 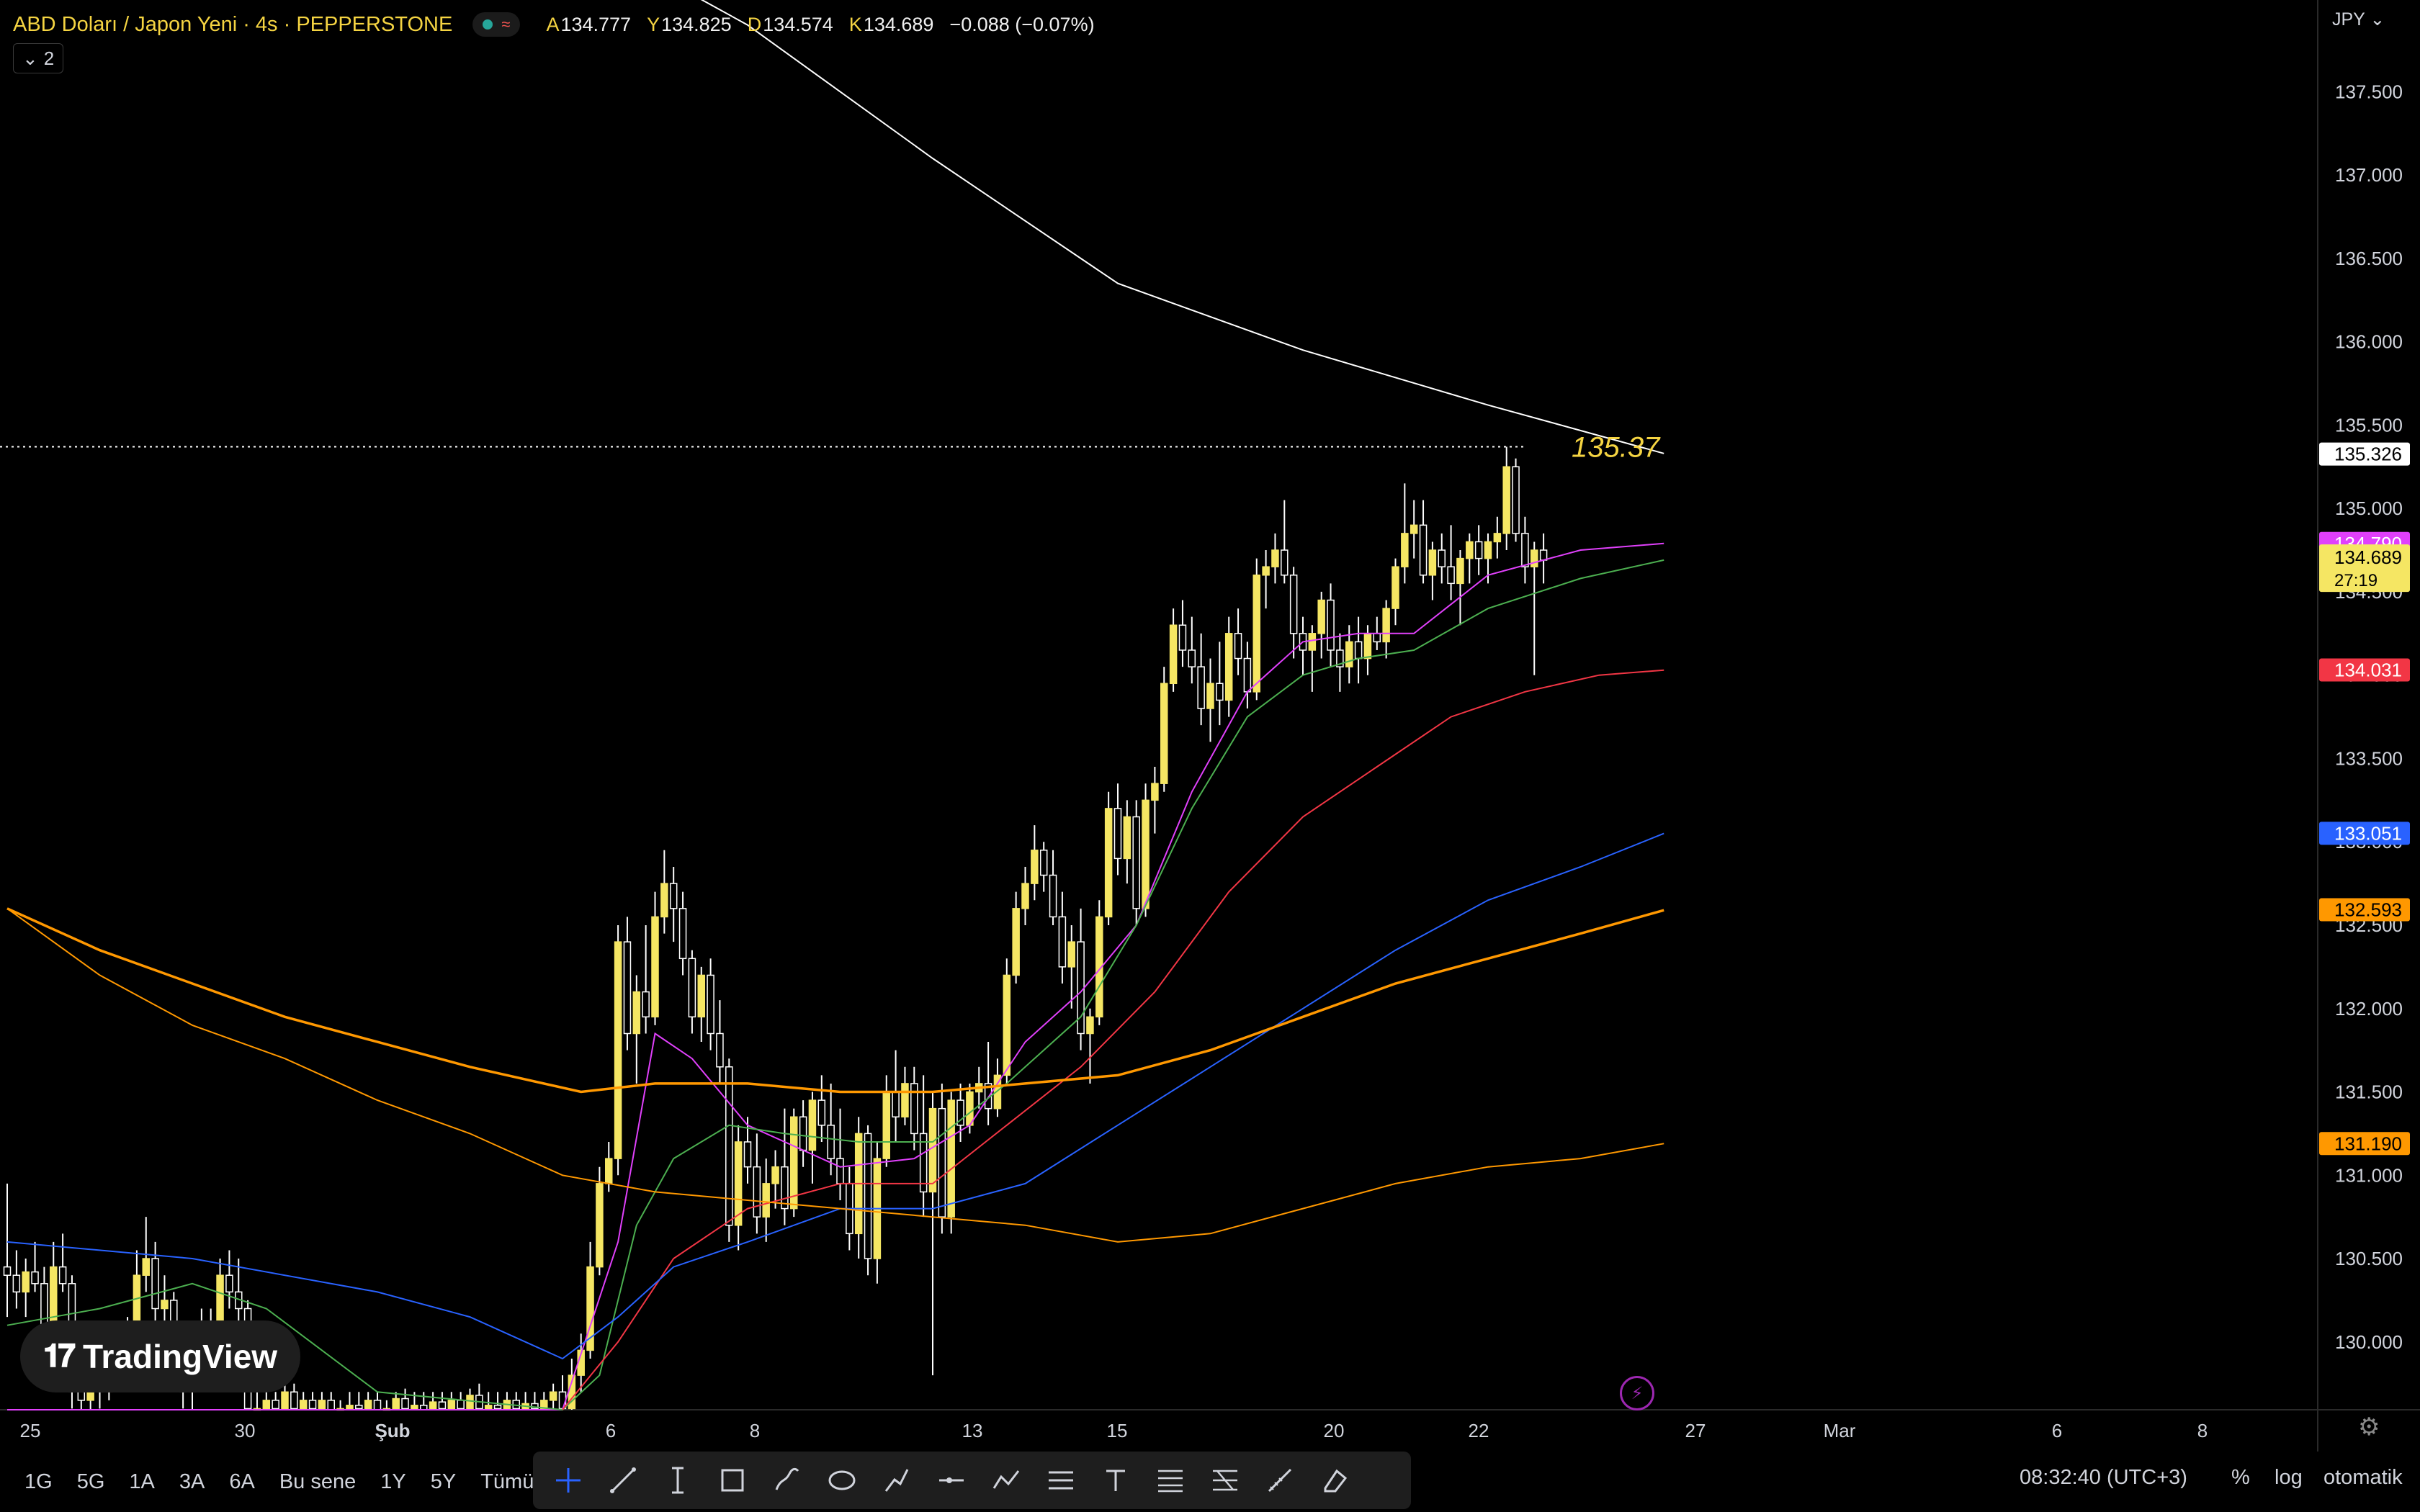 I want to click on vertical-line-icon, so click(x=678, y=1480).